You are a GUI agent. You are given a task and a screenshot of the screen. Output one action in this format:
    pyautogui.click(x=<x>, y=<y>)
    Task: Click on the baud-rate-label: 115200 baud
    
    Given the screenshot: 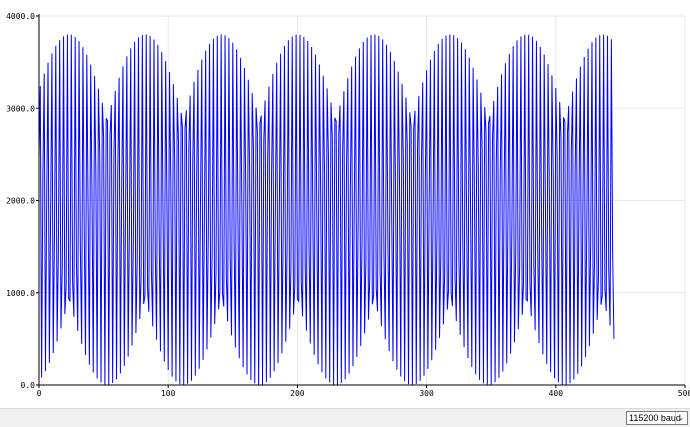 What is the action you would take?
    pyautogui.click(x=655, y=418)
    